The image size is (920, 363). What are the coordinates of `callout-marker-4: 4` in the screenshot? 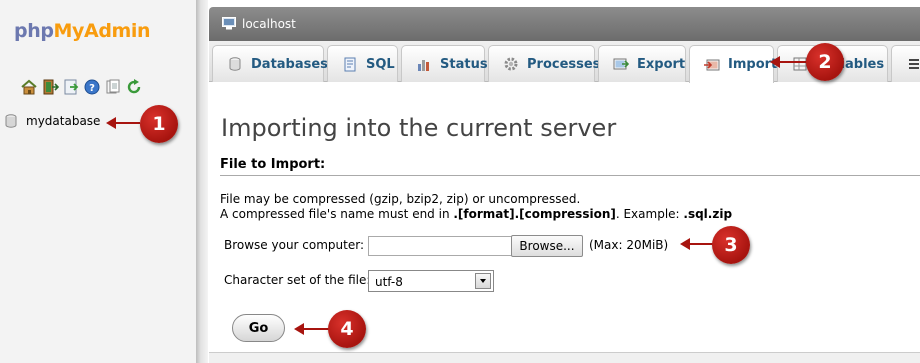 It's located at (347, 329).